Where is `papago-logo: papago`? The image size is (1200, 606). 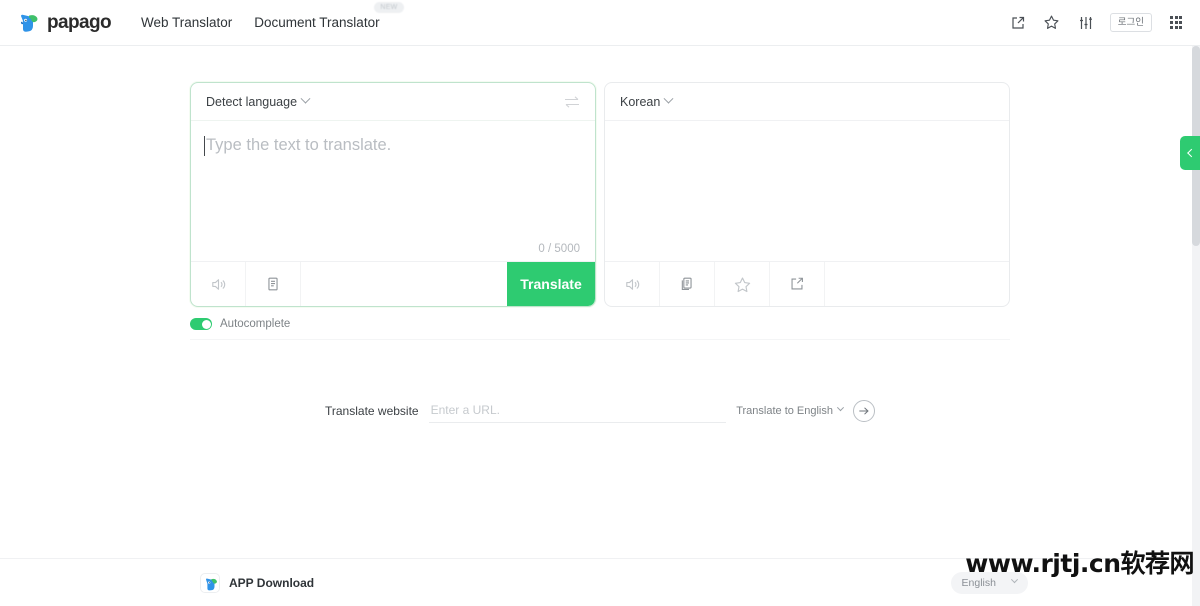
papago-logo: papago is located at coordinates (65, 22).